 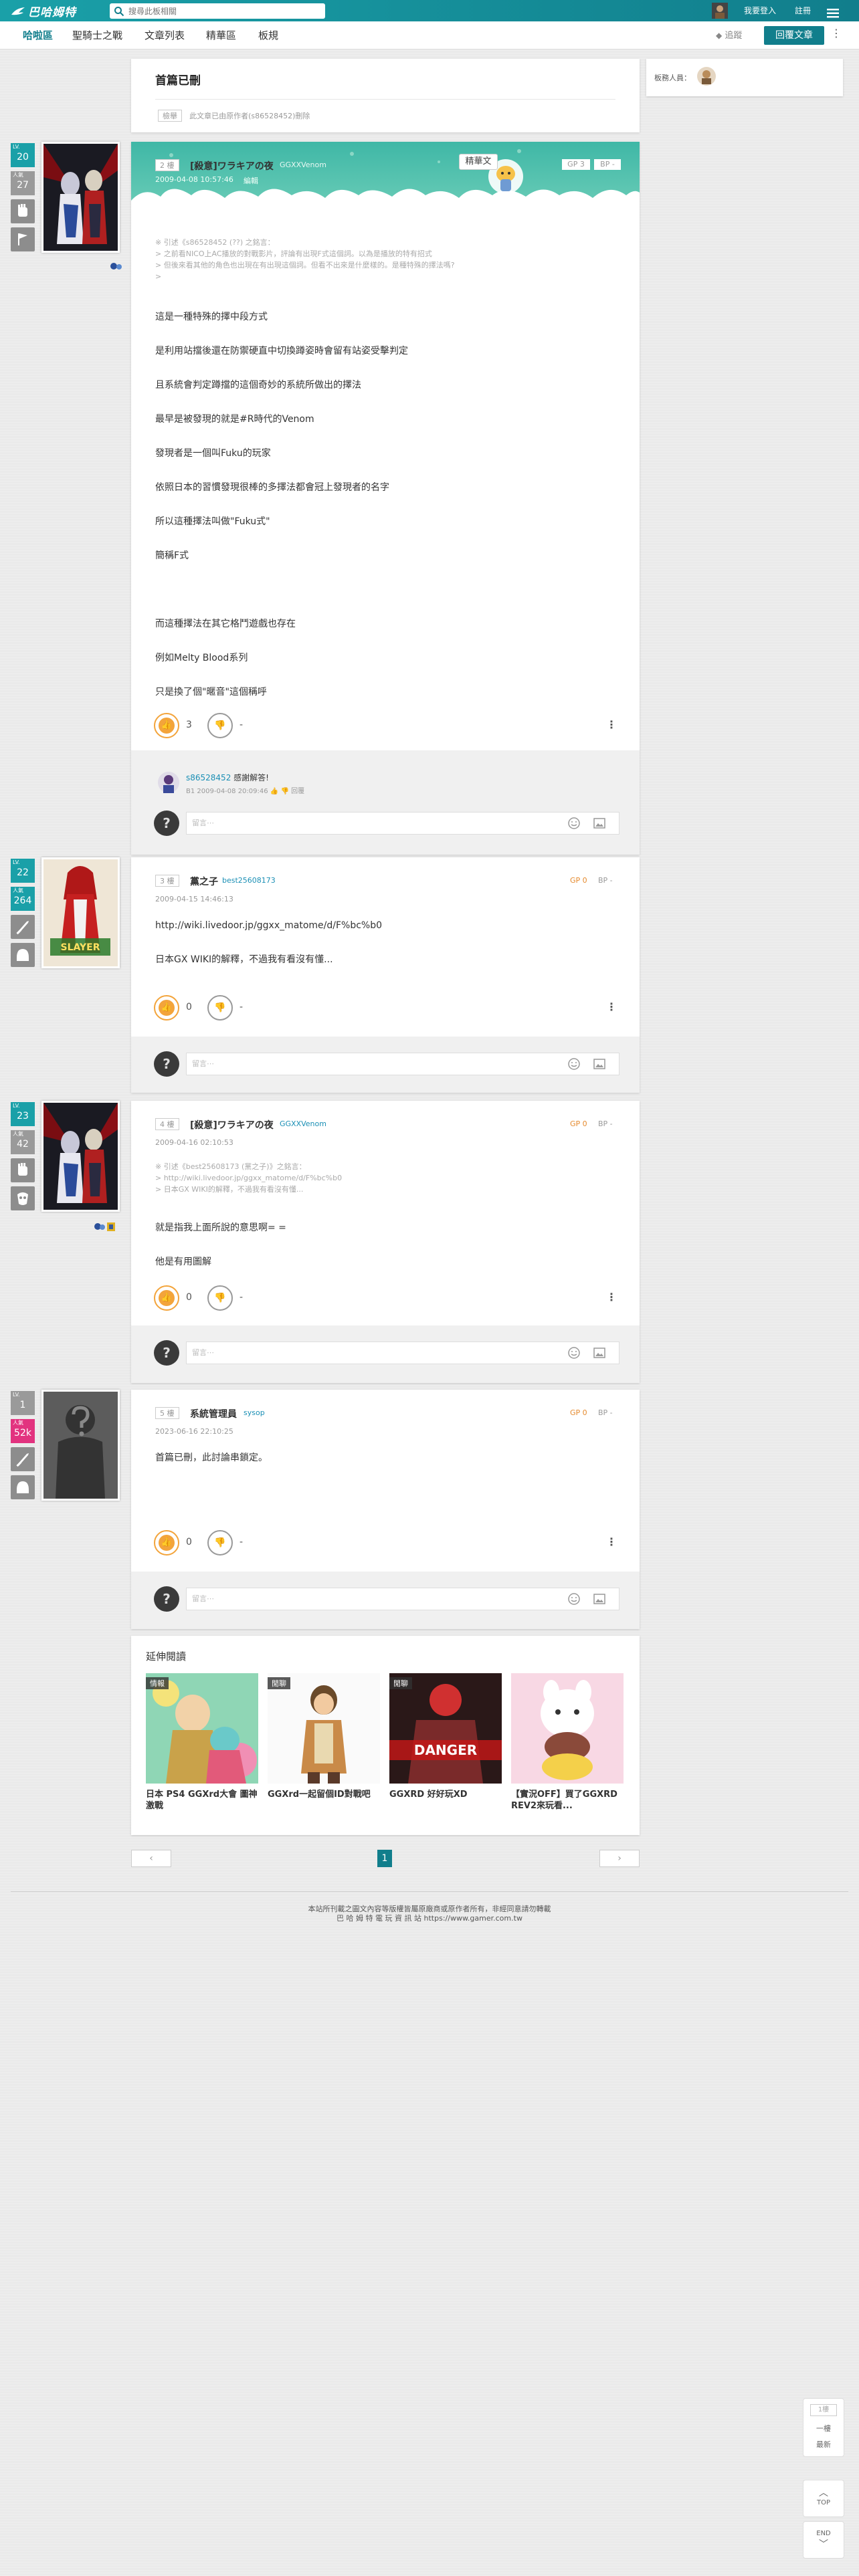 What do you see at coordinates (204, 882) in the screenshot?
I see `author-name: 黨之子` at bounding box center [204, 882].